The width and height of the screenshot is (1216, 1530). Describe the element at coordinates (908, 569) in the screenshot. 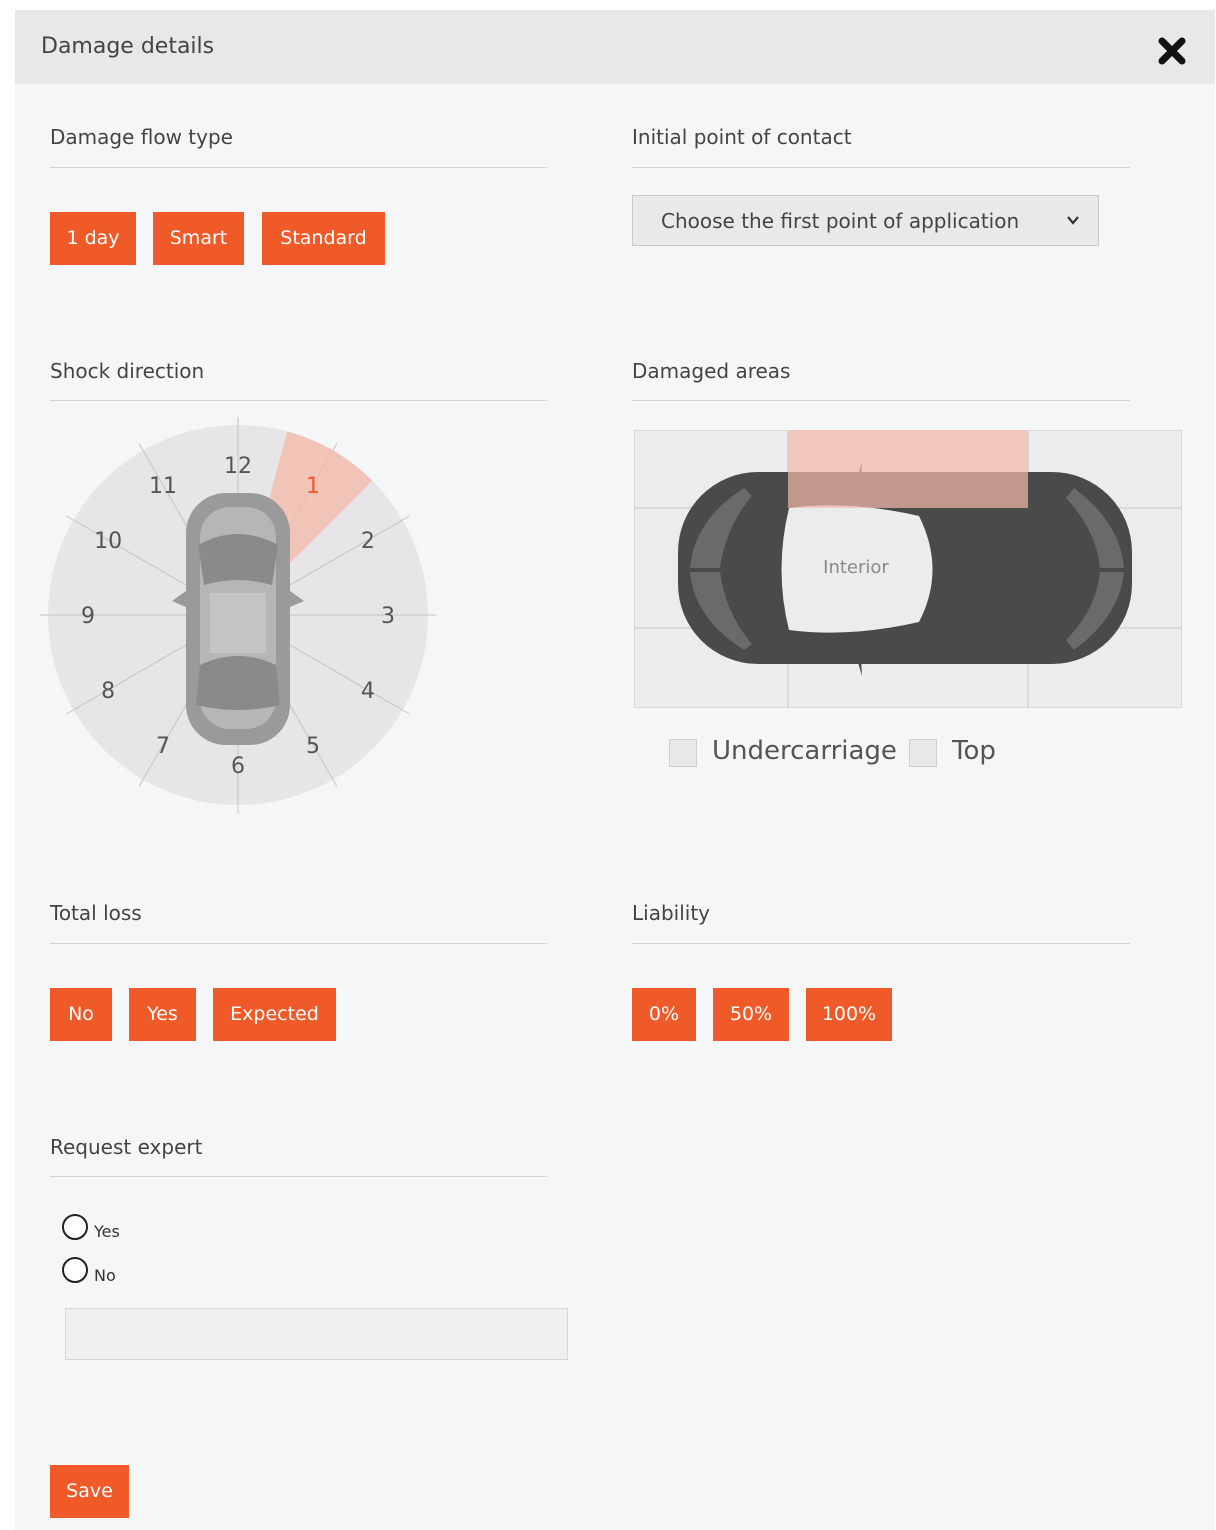

I see `damaged-areas-grid: Interior` at that location.